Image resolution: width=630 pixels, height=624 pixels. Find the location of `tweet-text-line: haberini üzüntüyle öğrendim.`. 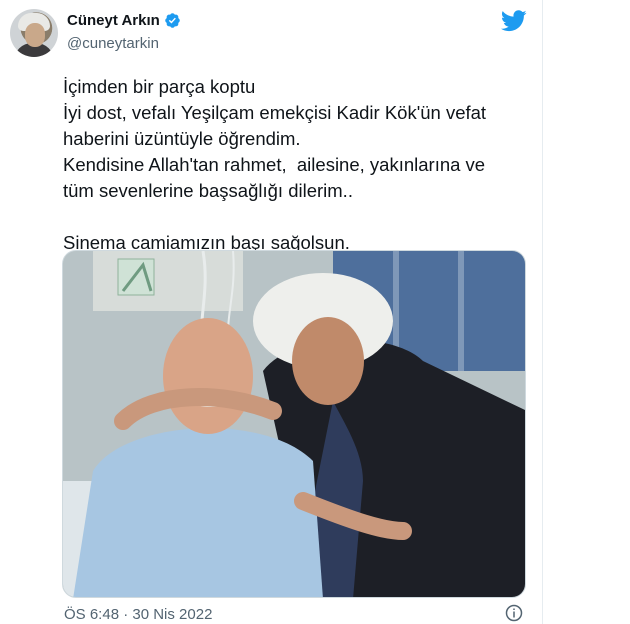

tweet-text-line: haberini üzüntüyle öğrendim. is located at coordinates (182, 138).